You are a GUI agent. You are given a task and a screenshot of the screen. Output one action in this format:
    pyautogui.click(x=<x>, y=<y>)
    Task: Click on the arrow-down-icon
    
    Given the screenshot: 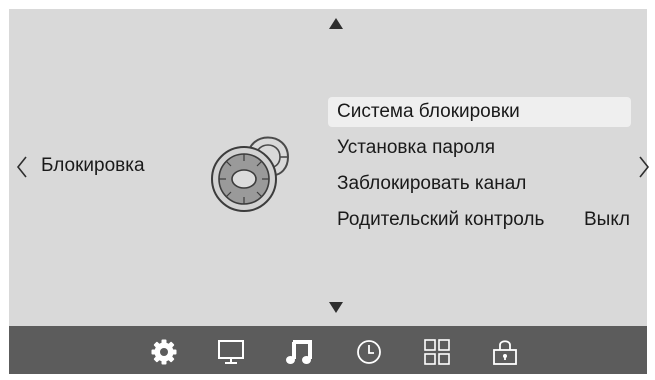 What is the action you would take?
    pyautogui.click(x=336, y=307)
    